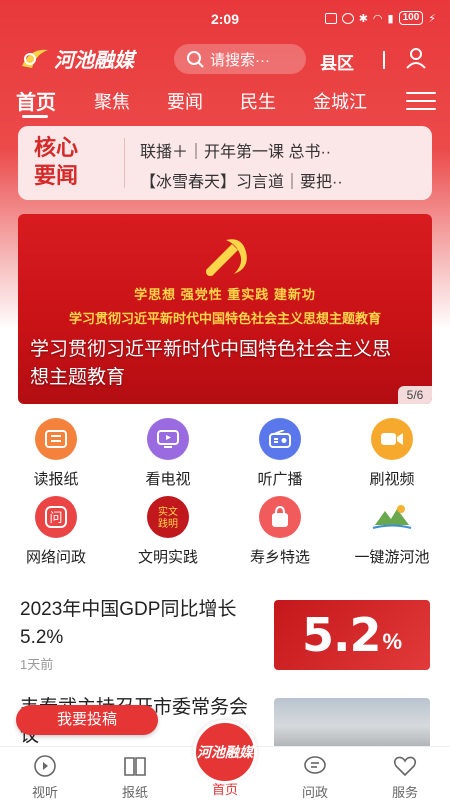  I want to click on tab-home: 首页, so click(36, 100).